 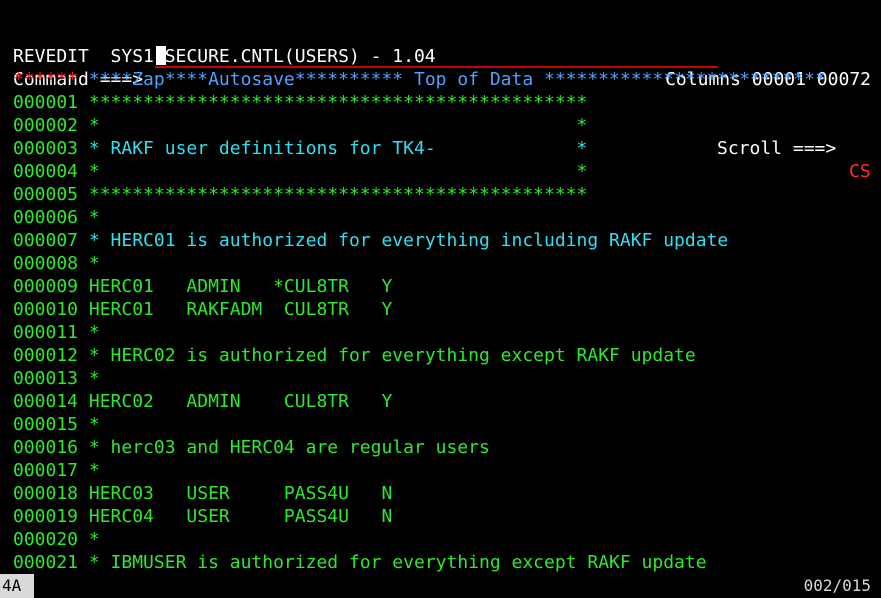 What do you see at coordinates (447, 401) in the screenshot?
I see `data-line: 000014 HERC02 ADMIN CUL8TR Y` at bounding box center [447, 401].